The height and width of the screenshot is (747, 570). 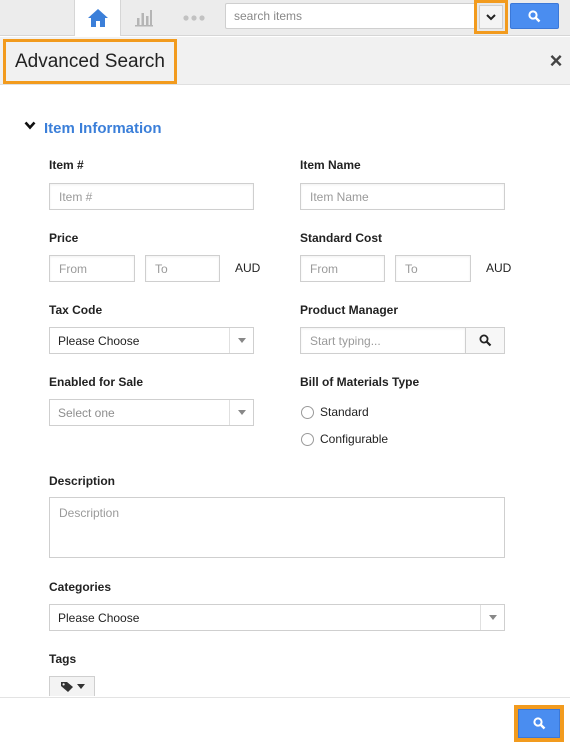 I want to click on top-toolbar, so click(x=285, y=18).